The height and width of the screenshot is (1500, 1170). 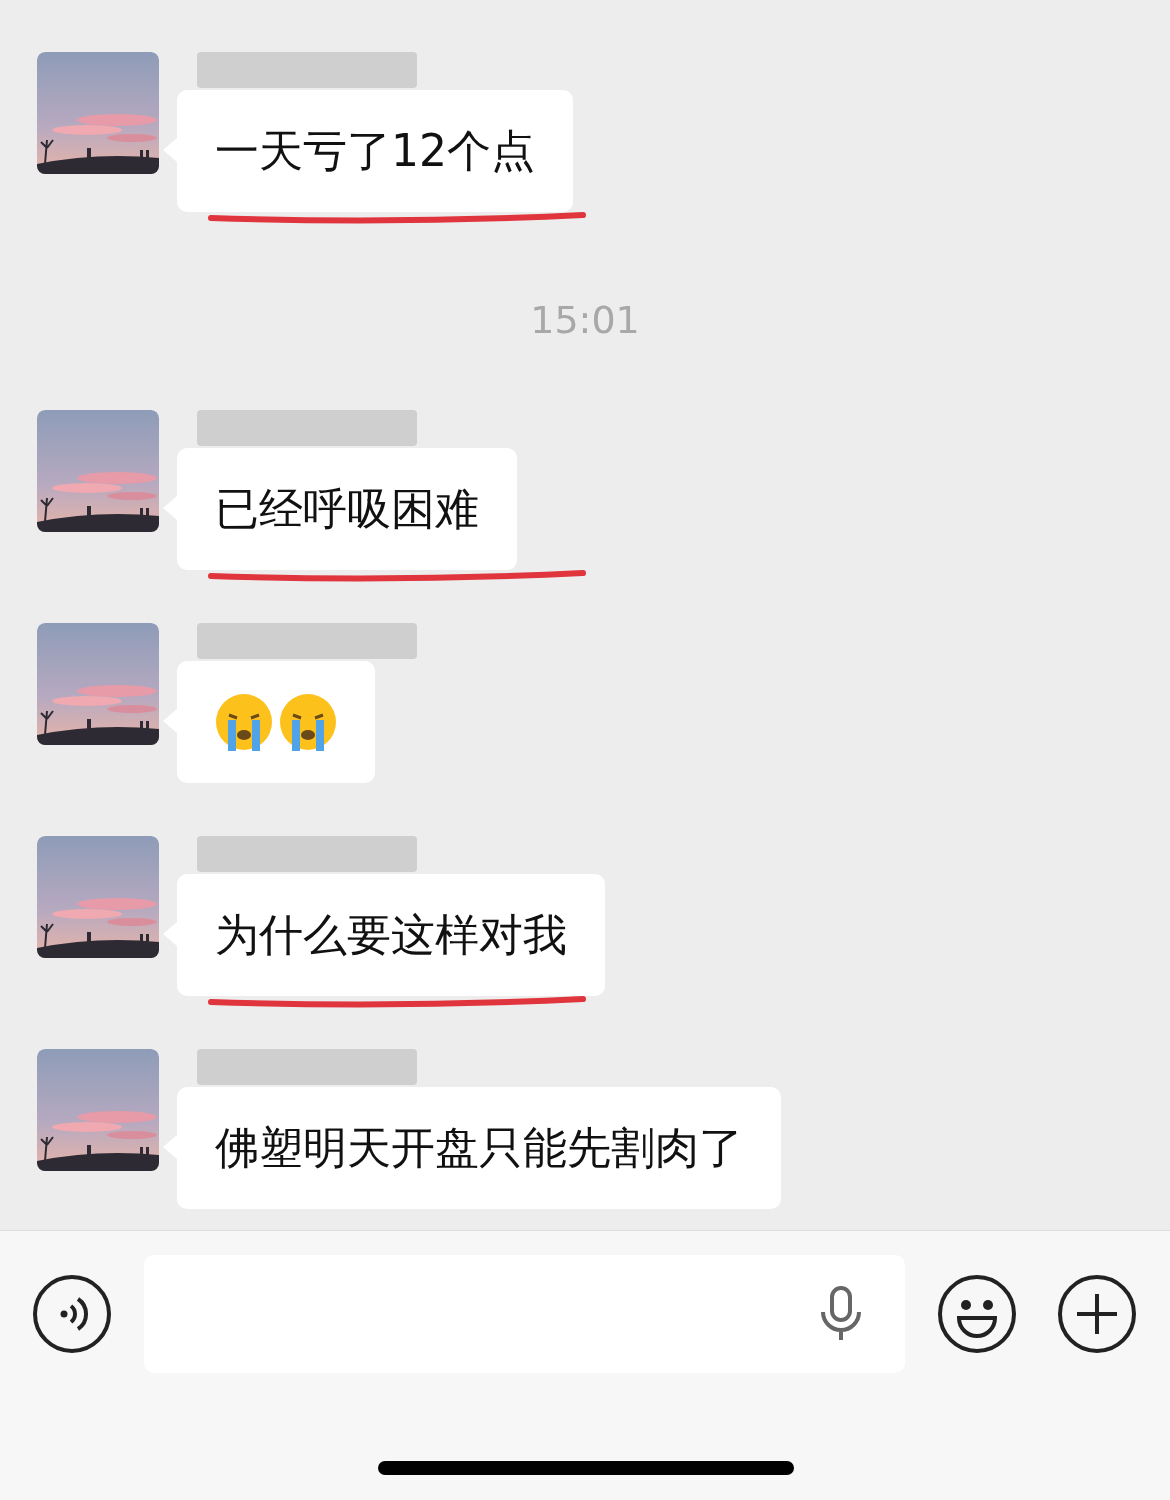 I want to click on message-bubble: 一天亏了12个点, so click(x=375, y=151).